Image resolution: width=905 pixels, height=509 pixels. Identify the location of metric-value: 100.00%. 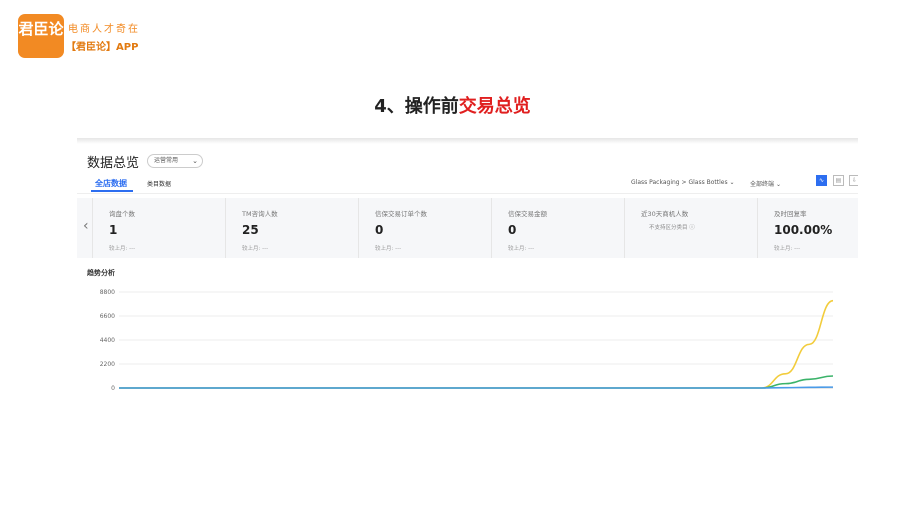
(803, 230).